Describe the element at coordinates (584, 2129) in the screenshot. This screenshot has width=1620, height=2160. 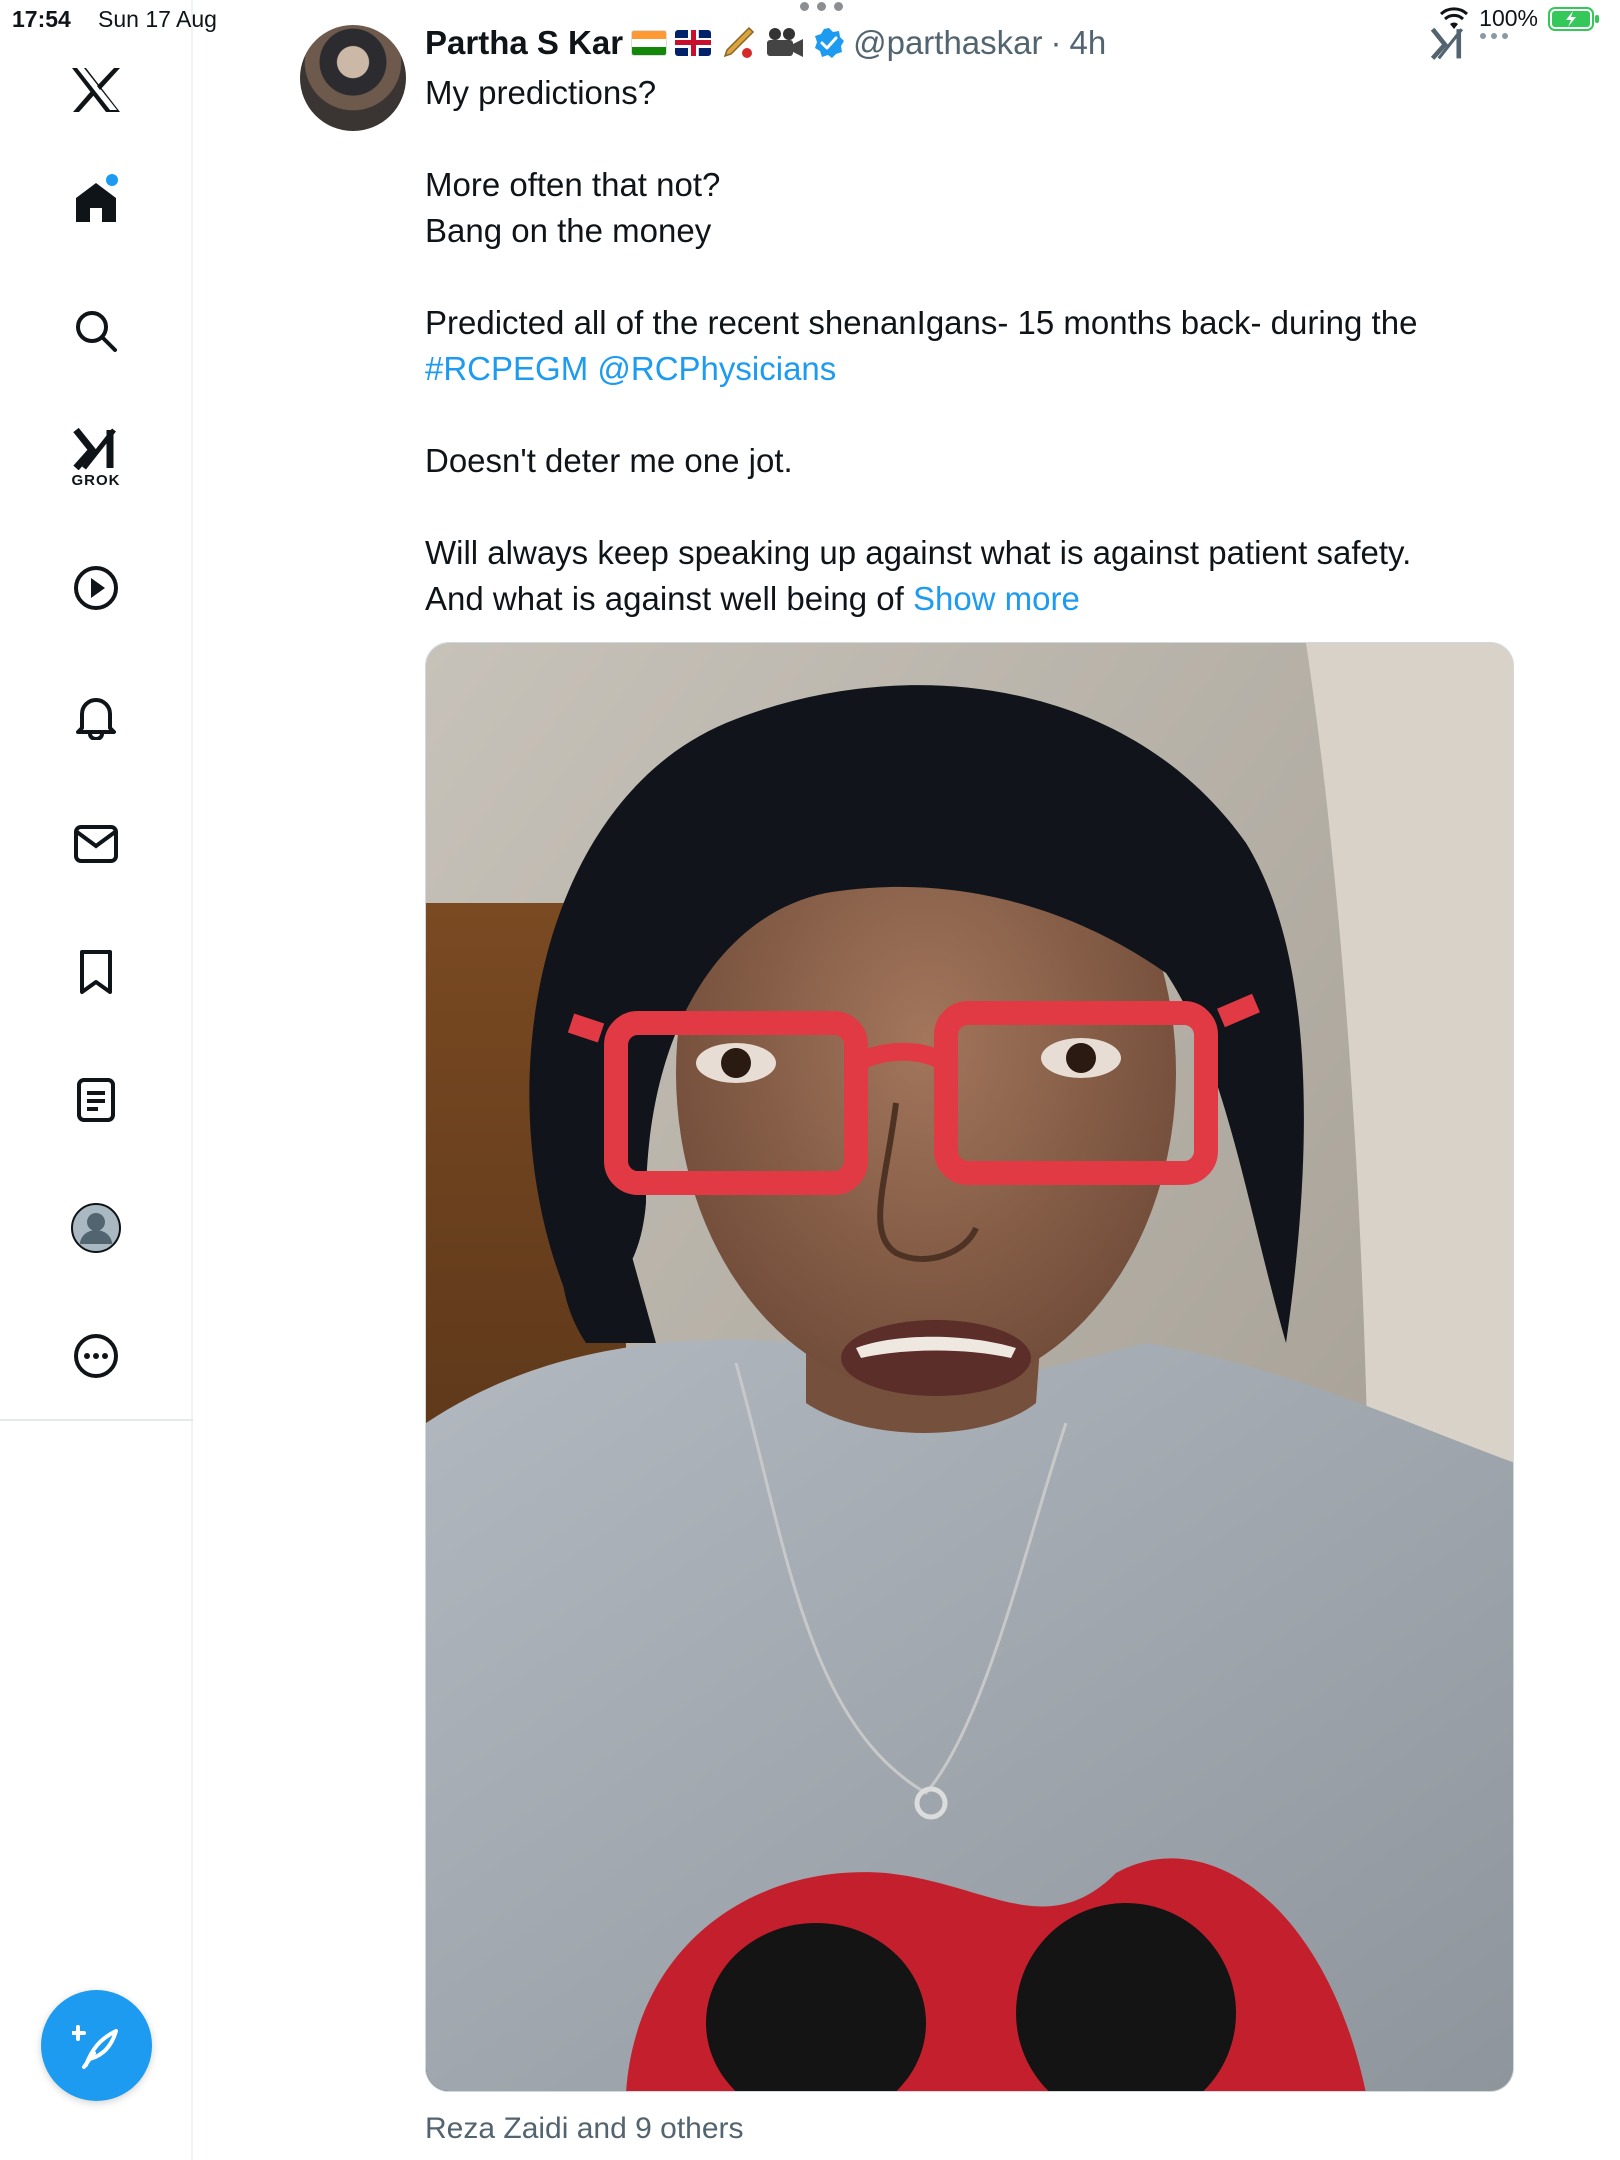
I see `liked-by-summary: Reza Zaidi and 9 others` at that location.